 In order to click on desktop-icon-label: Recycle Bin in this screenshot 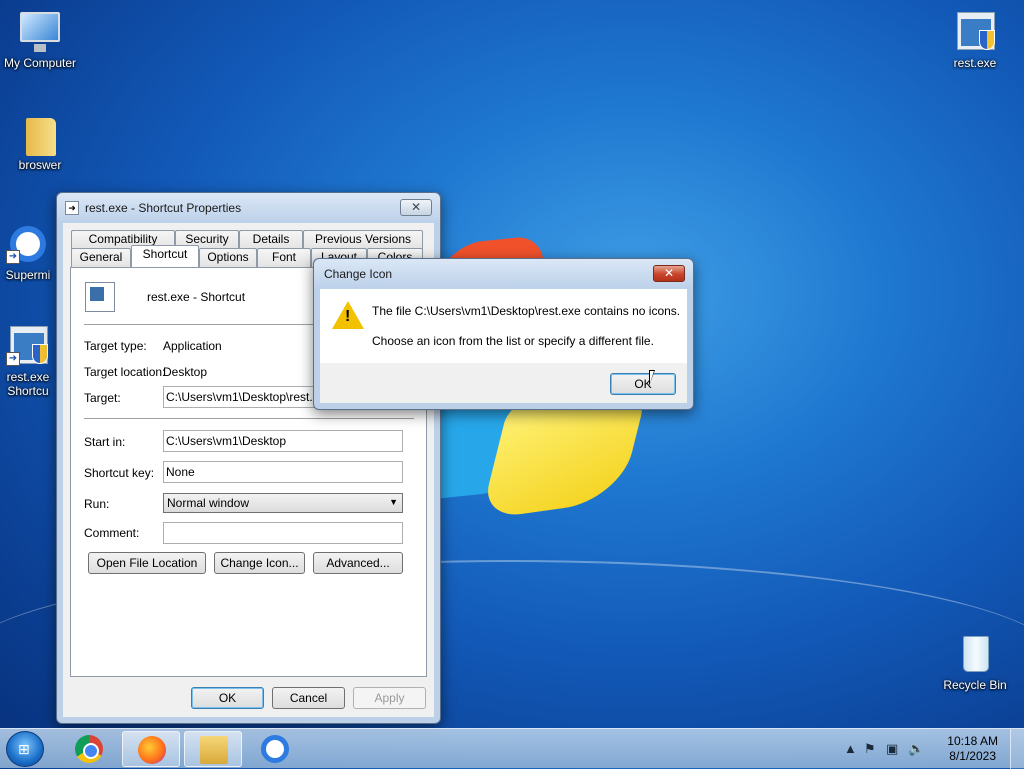, I will do `click(975, 685)`.